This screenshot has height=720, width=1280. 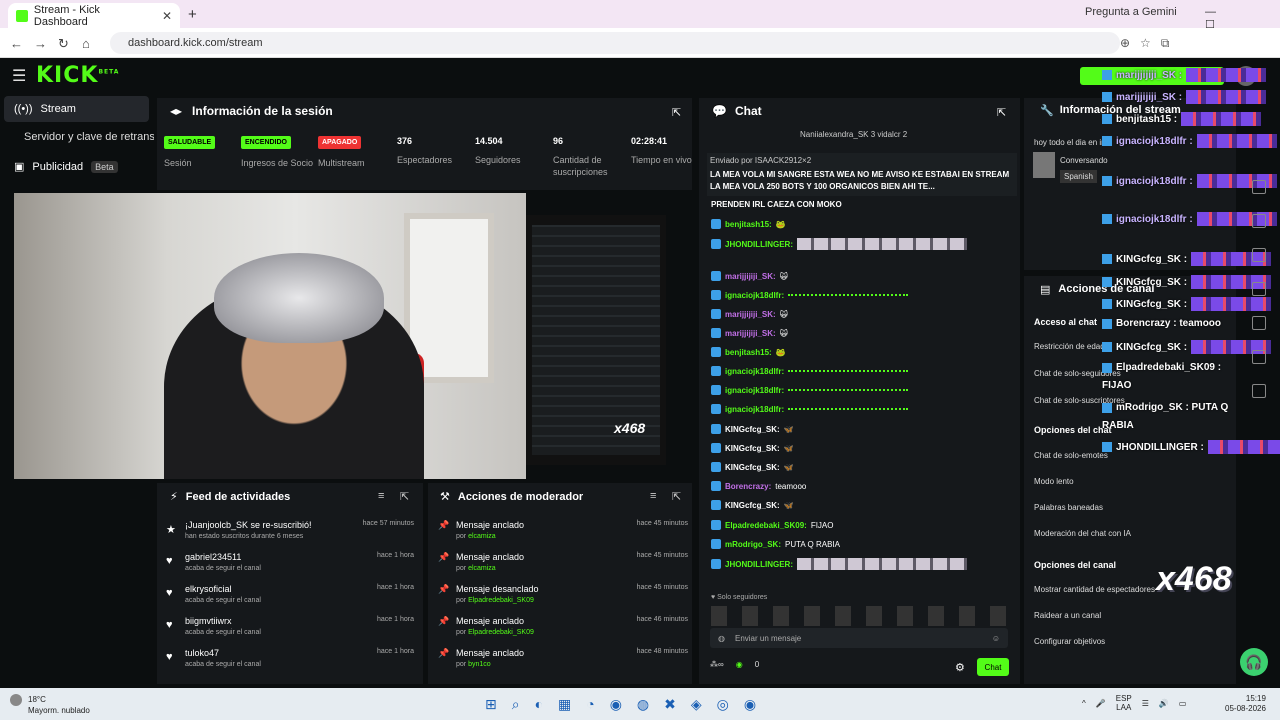 I want to click on kick-points-icon: ⁂∞, so click(x=717, y=664).